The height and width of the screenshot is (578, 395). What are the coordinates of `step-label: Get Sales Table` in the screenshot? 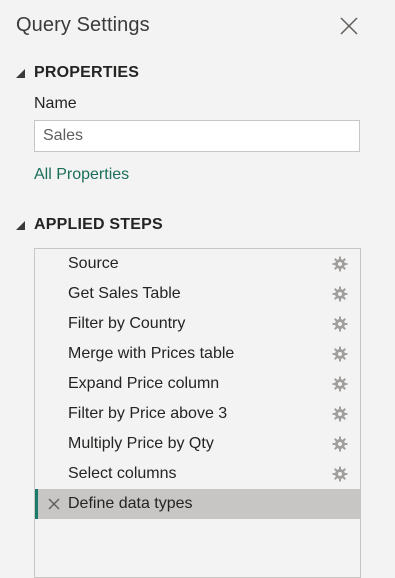 It's located at (124, 293).